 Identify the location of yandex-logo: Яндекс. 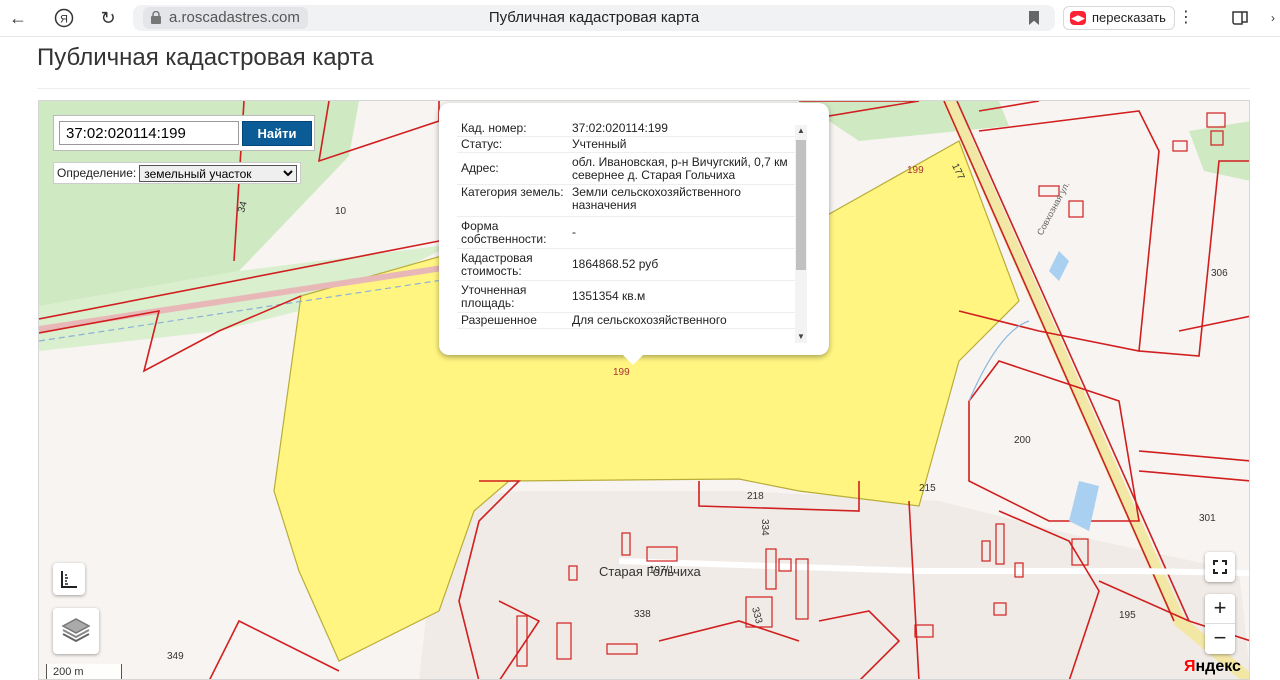
(1212, 667).